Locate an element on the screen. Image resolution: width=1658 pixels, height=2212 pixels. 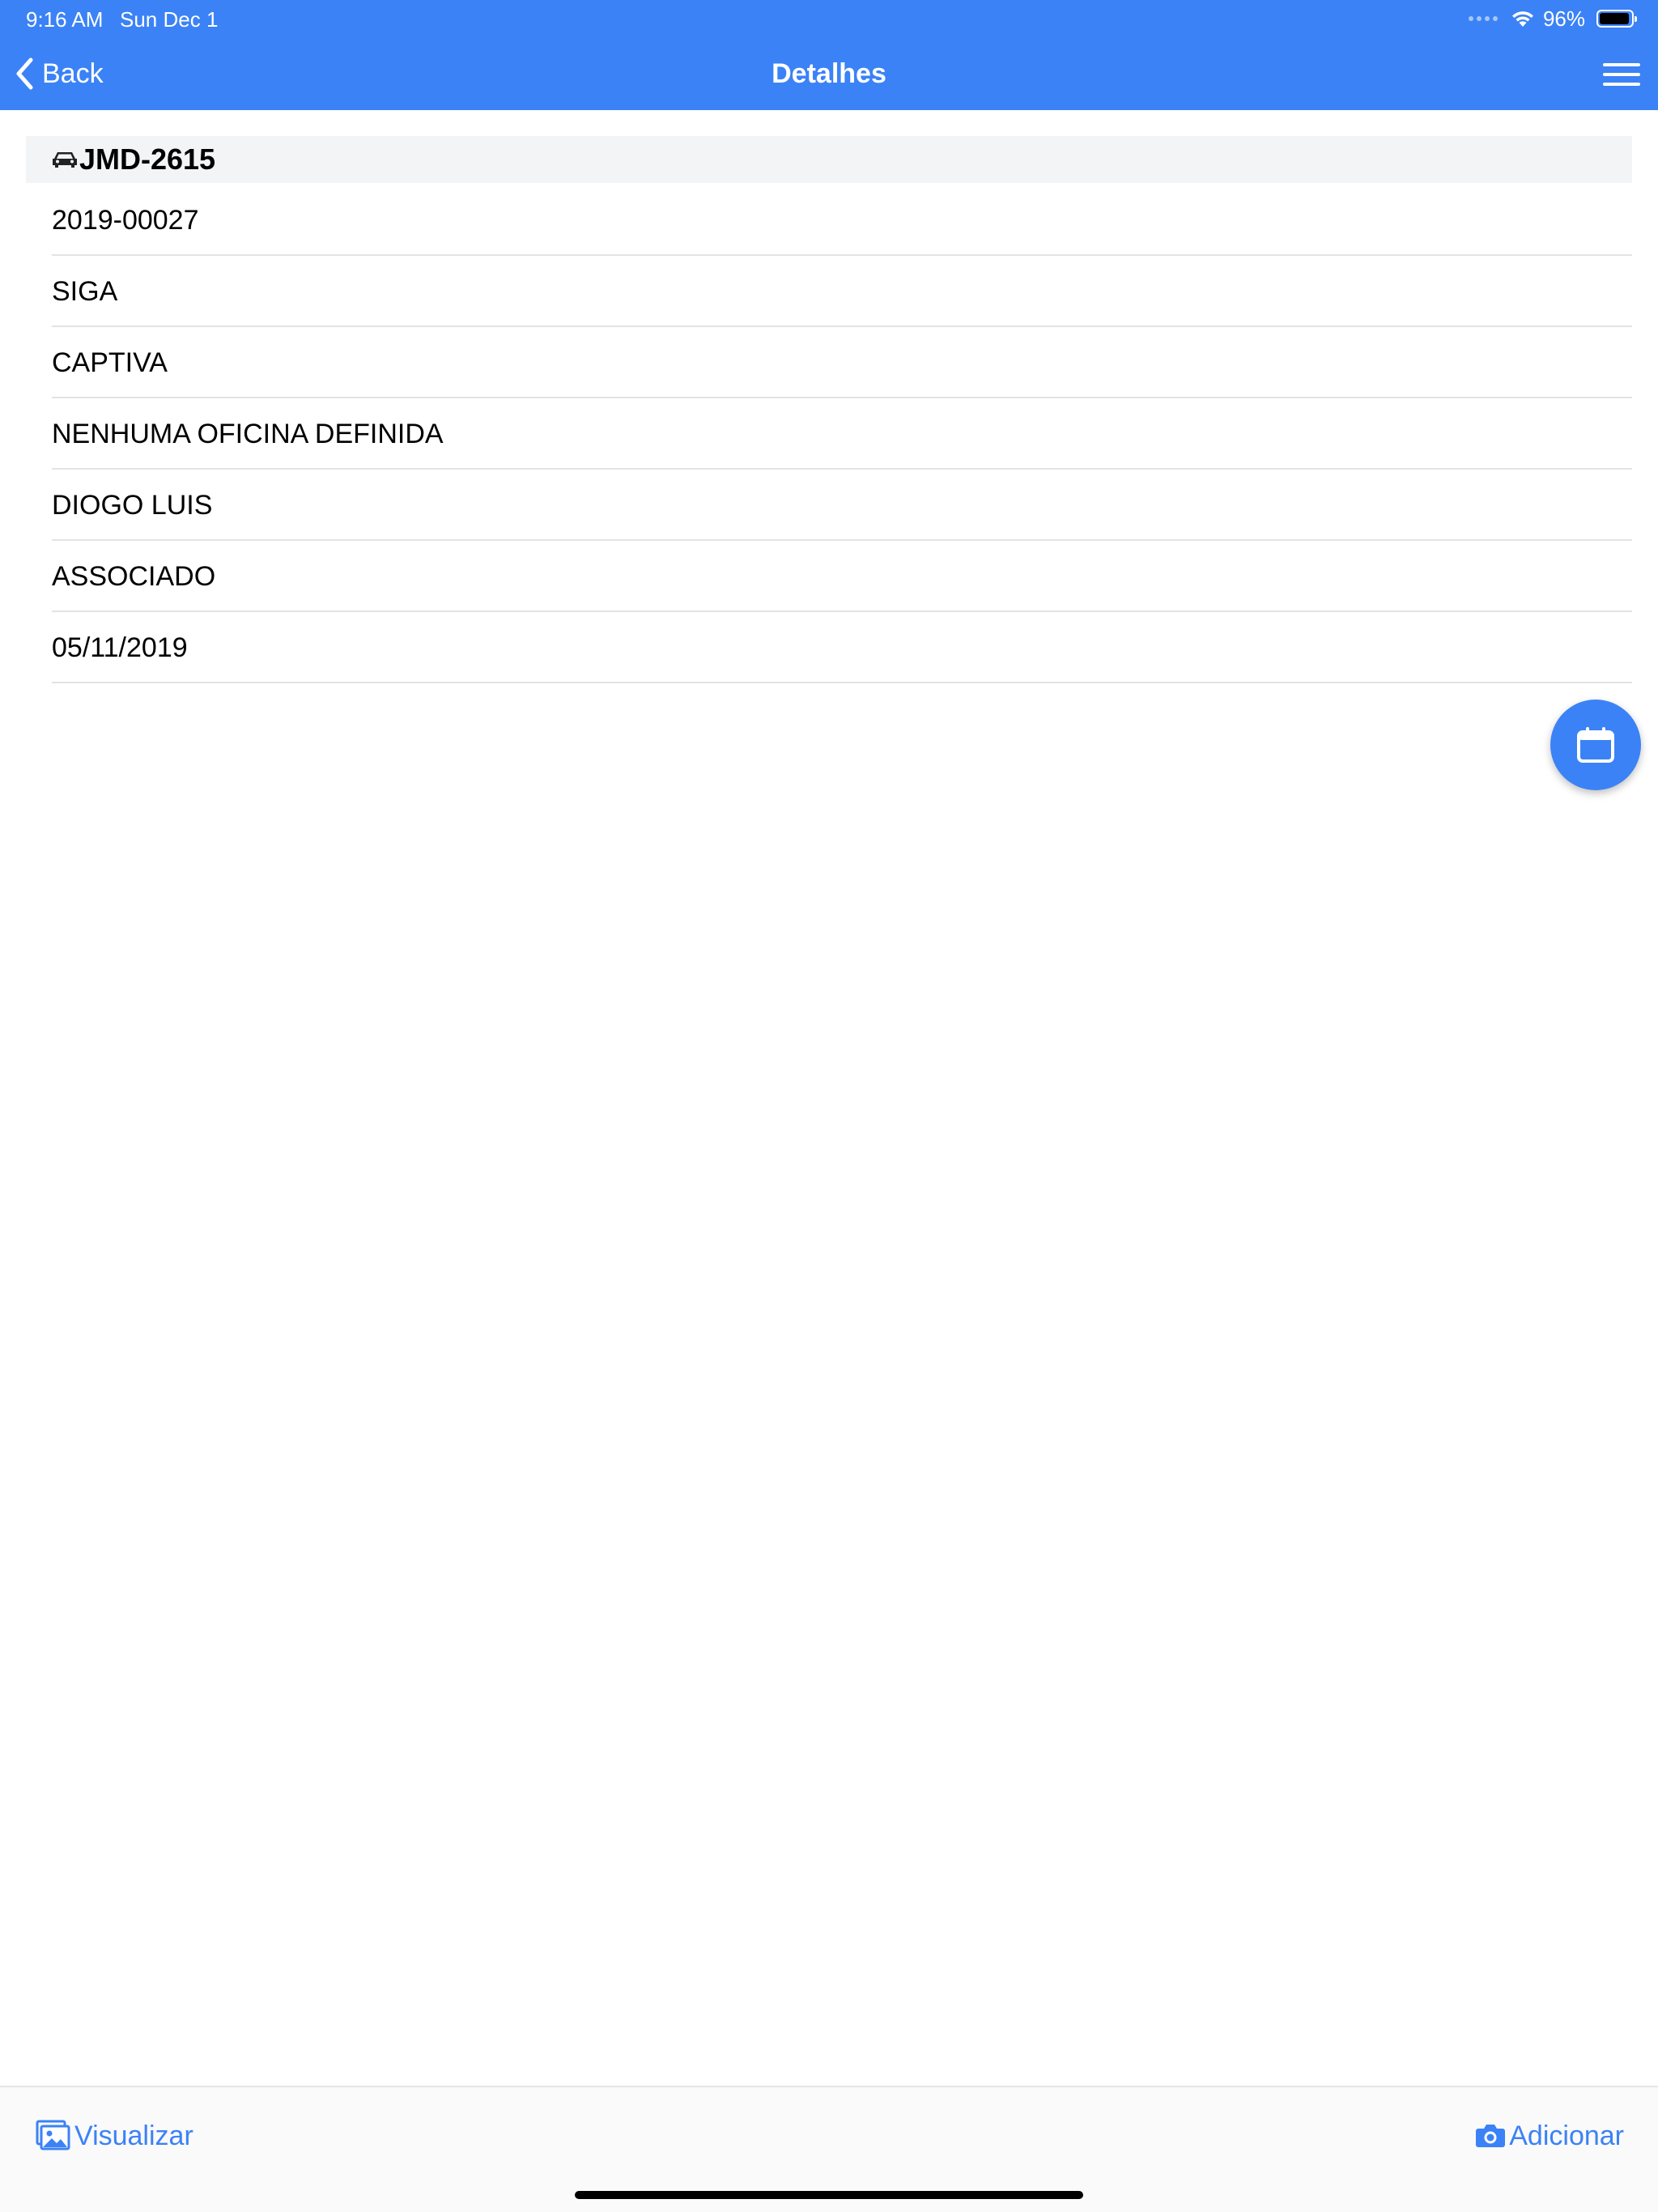
battery-level-fill is located at coordinates (1614, 19).